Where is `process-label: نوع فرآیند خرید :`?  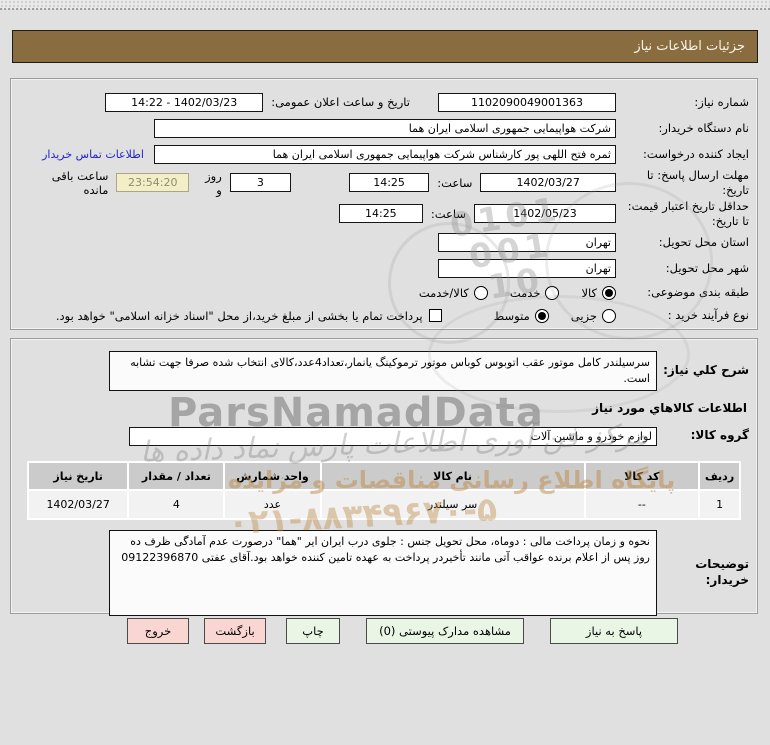 process-label: نوع فرآیند خرید : is located at coordinates (708, 315).